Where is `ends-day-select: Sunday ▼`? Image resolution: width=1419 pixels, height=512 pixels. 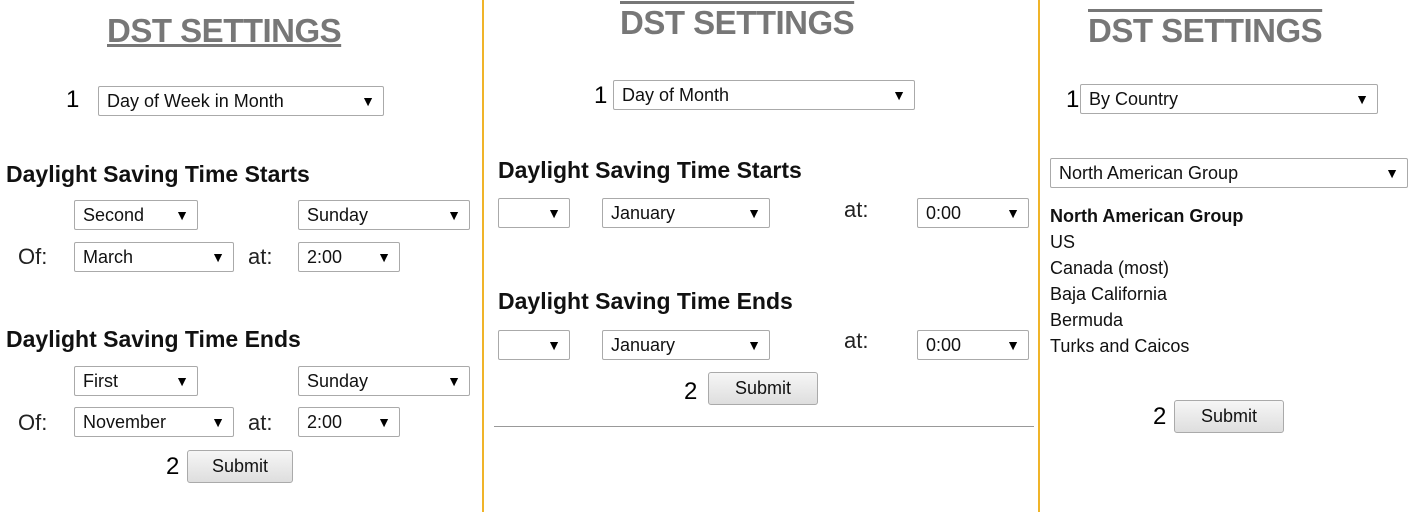
ends-day-select: Sunday ▼ is located at coordinates (384, 381).